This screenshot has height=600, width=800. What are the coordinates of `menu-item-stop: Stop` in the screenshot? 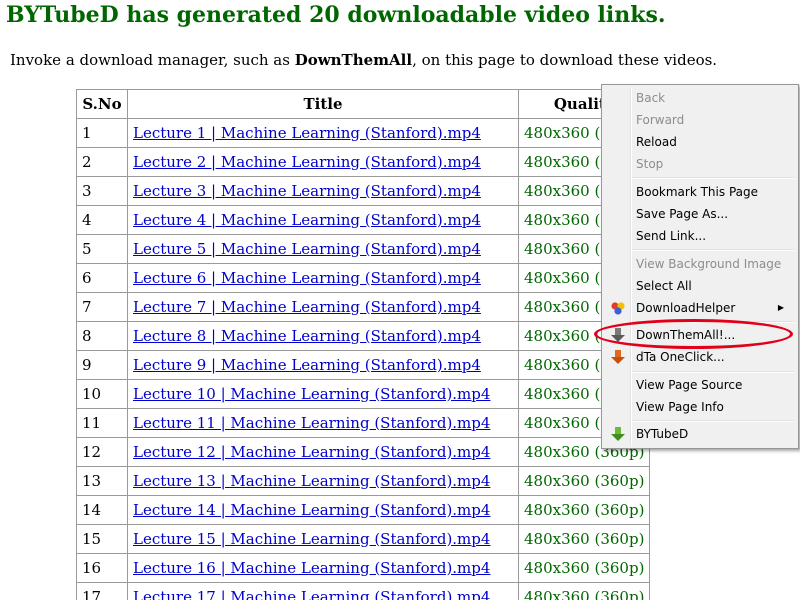 It's located at (650, 164).